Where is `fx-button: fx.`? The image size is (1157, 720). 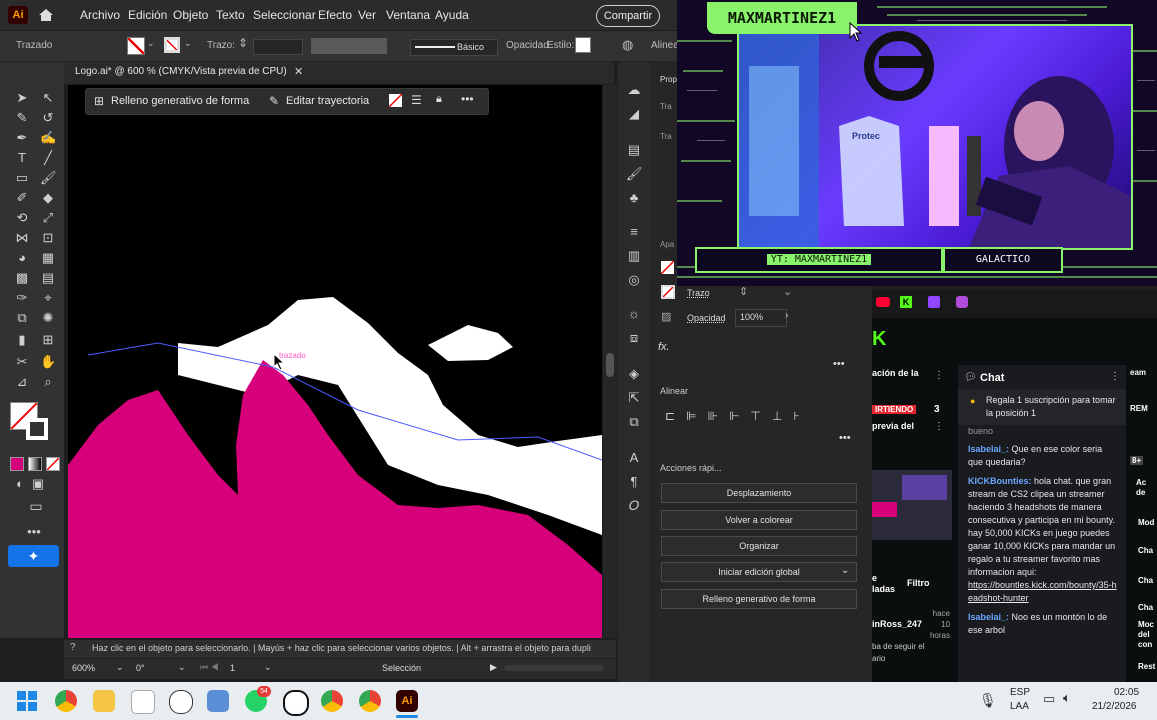
fx-button: fx. is located at coordinates (664, 347).